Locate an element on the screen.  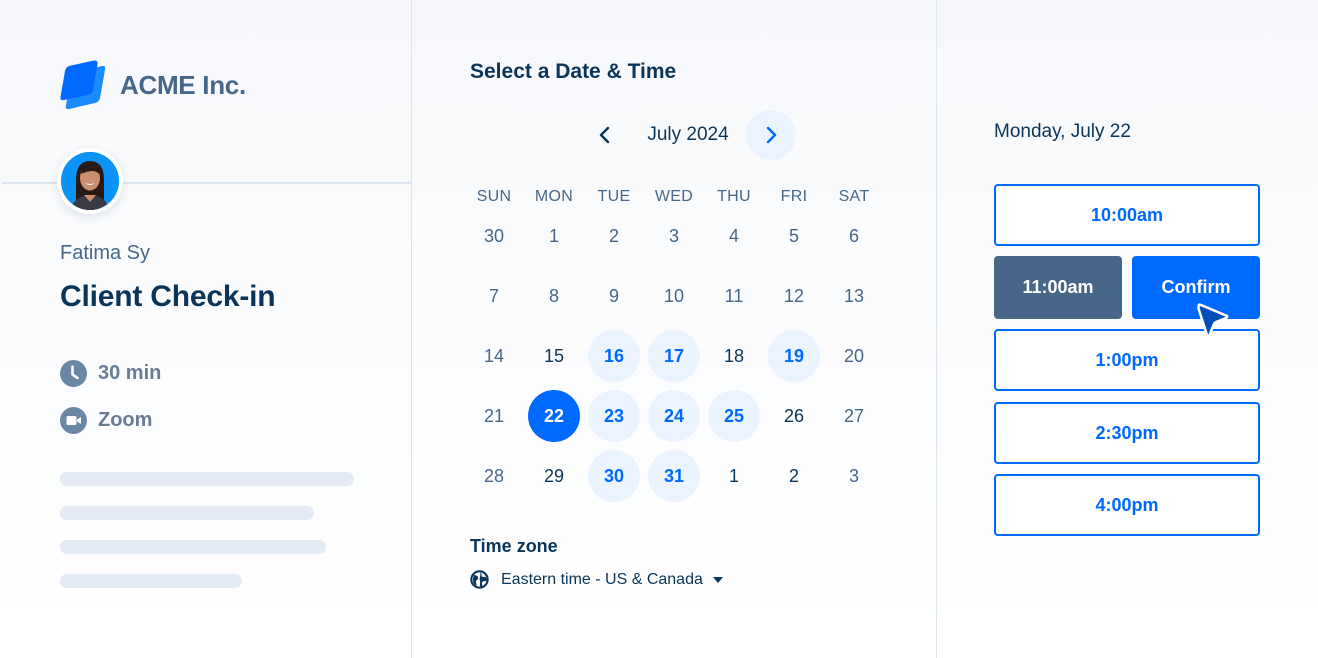
calendar-day: 26 is located at coordinates (794, 415).